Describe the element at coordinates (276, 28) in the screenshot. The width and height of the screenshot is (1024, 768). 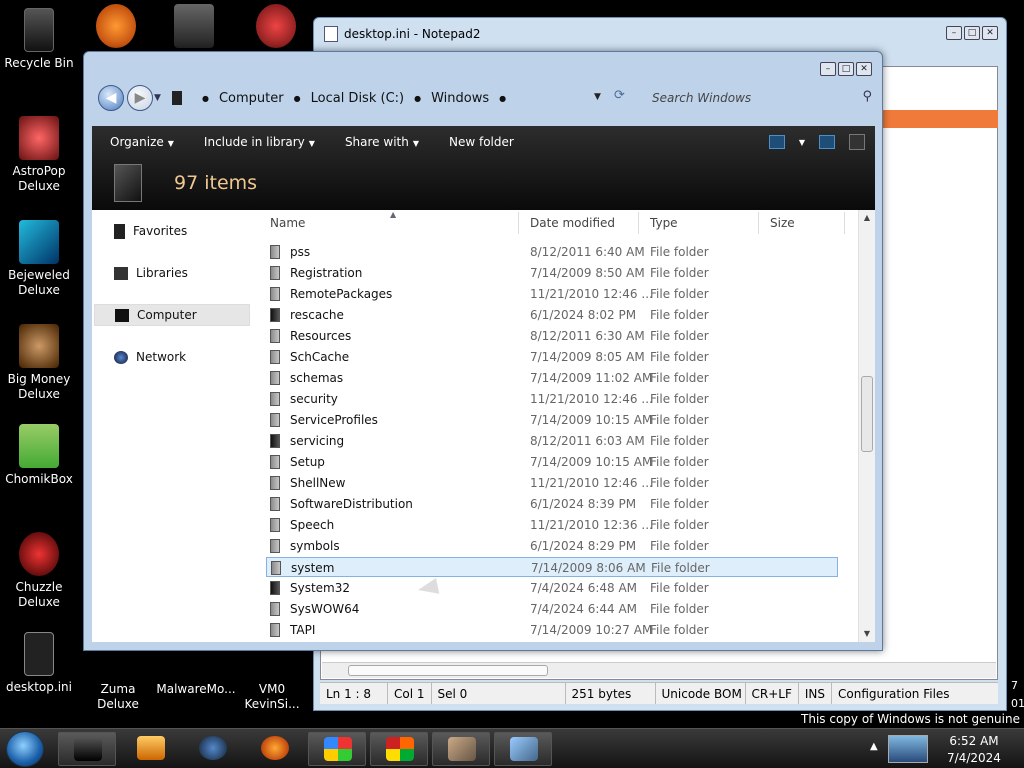
I see `desktop-icon-chrome-top` at that location.